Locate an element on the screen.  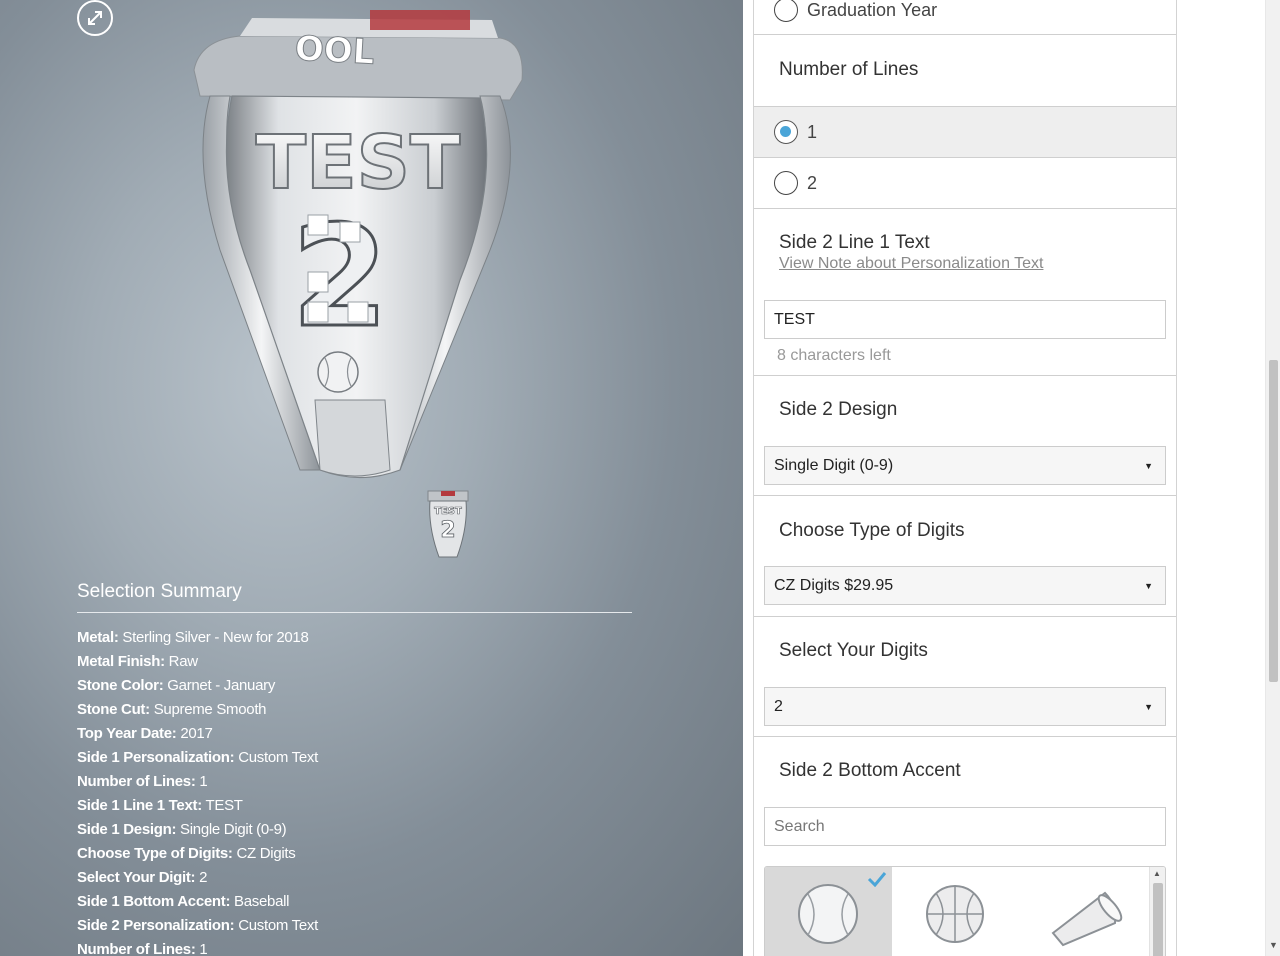
summary-item: Side 1 Bottom Accent: Baseball is located at coordinates (354, 902).